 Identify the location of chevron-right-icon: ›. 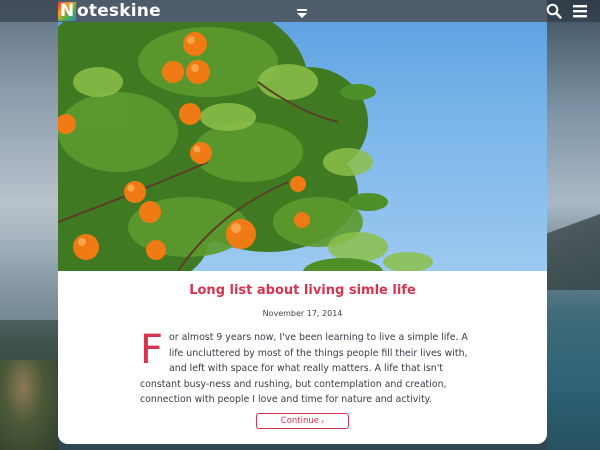
(323, 421).